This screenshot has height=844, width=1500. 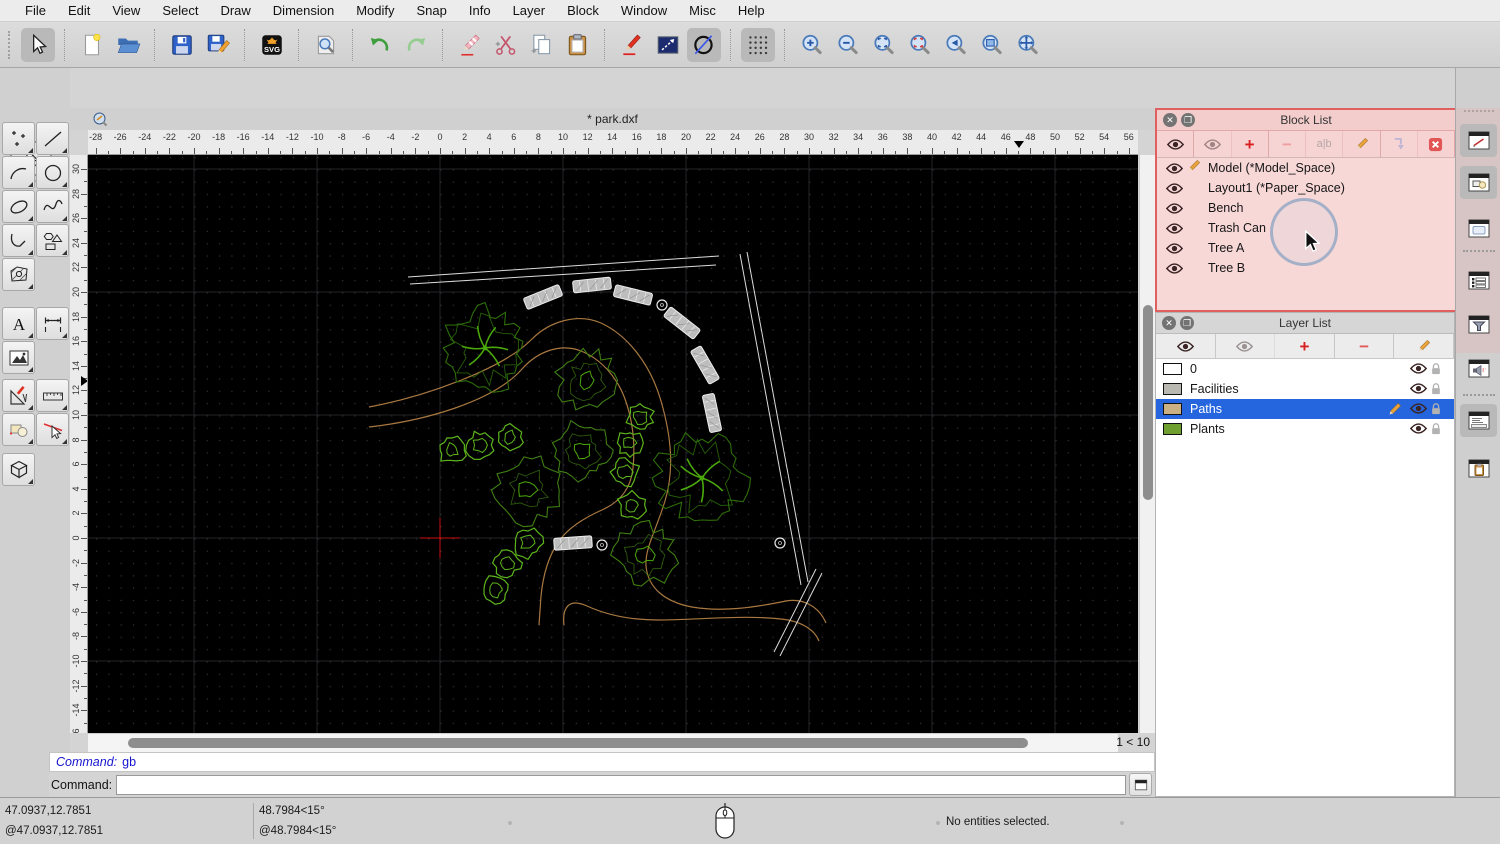 I want to click on block-insert-button, so click(x=1399, y=144).